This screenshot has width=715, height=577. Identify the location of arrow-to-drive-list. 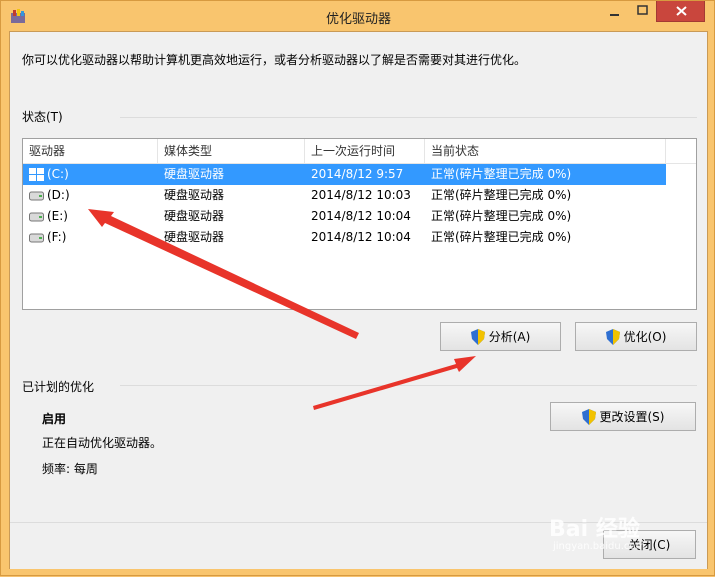
(223, 274).